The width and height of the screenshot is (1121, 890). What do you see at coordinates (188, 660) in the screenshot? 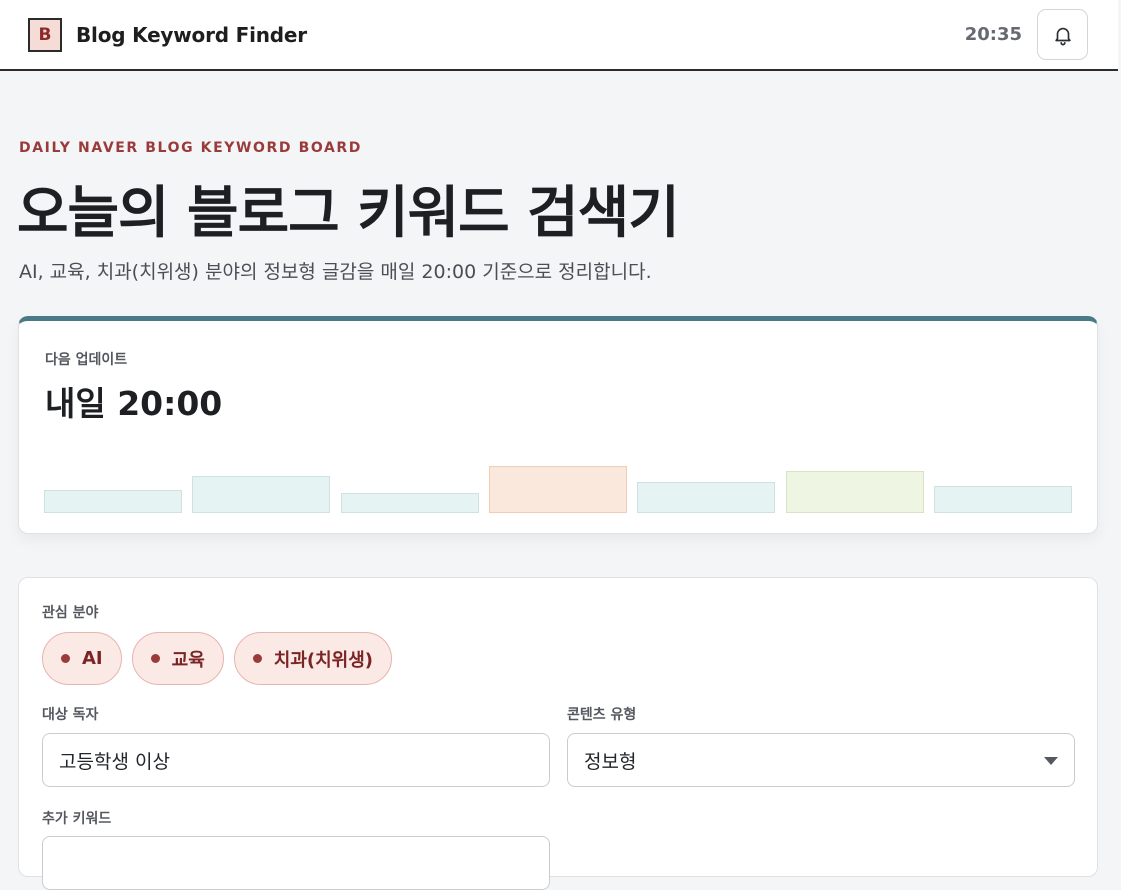
I see `chip-label: 교육` at bounding box center [188, 660].